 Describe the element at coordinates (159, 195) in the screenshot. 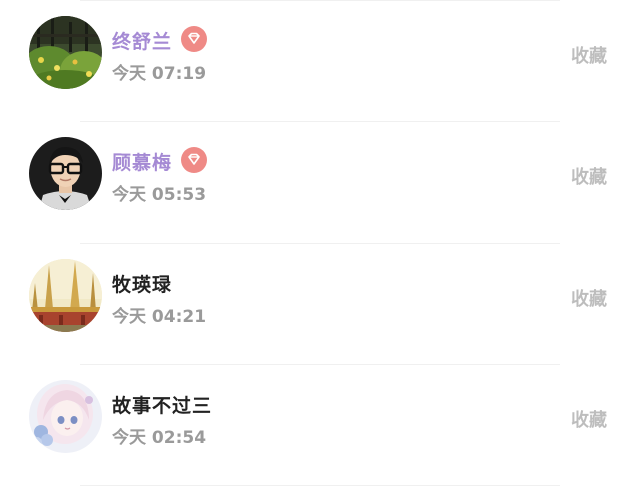

I see `message-time: 今天 05:53` at that location.